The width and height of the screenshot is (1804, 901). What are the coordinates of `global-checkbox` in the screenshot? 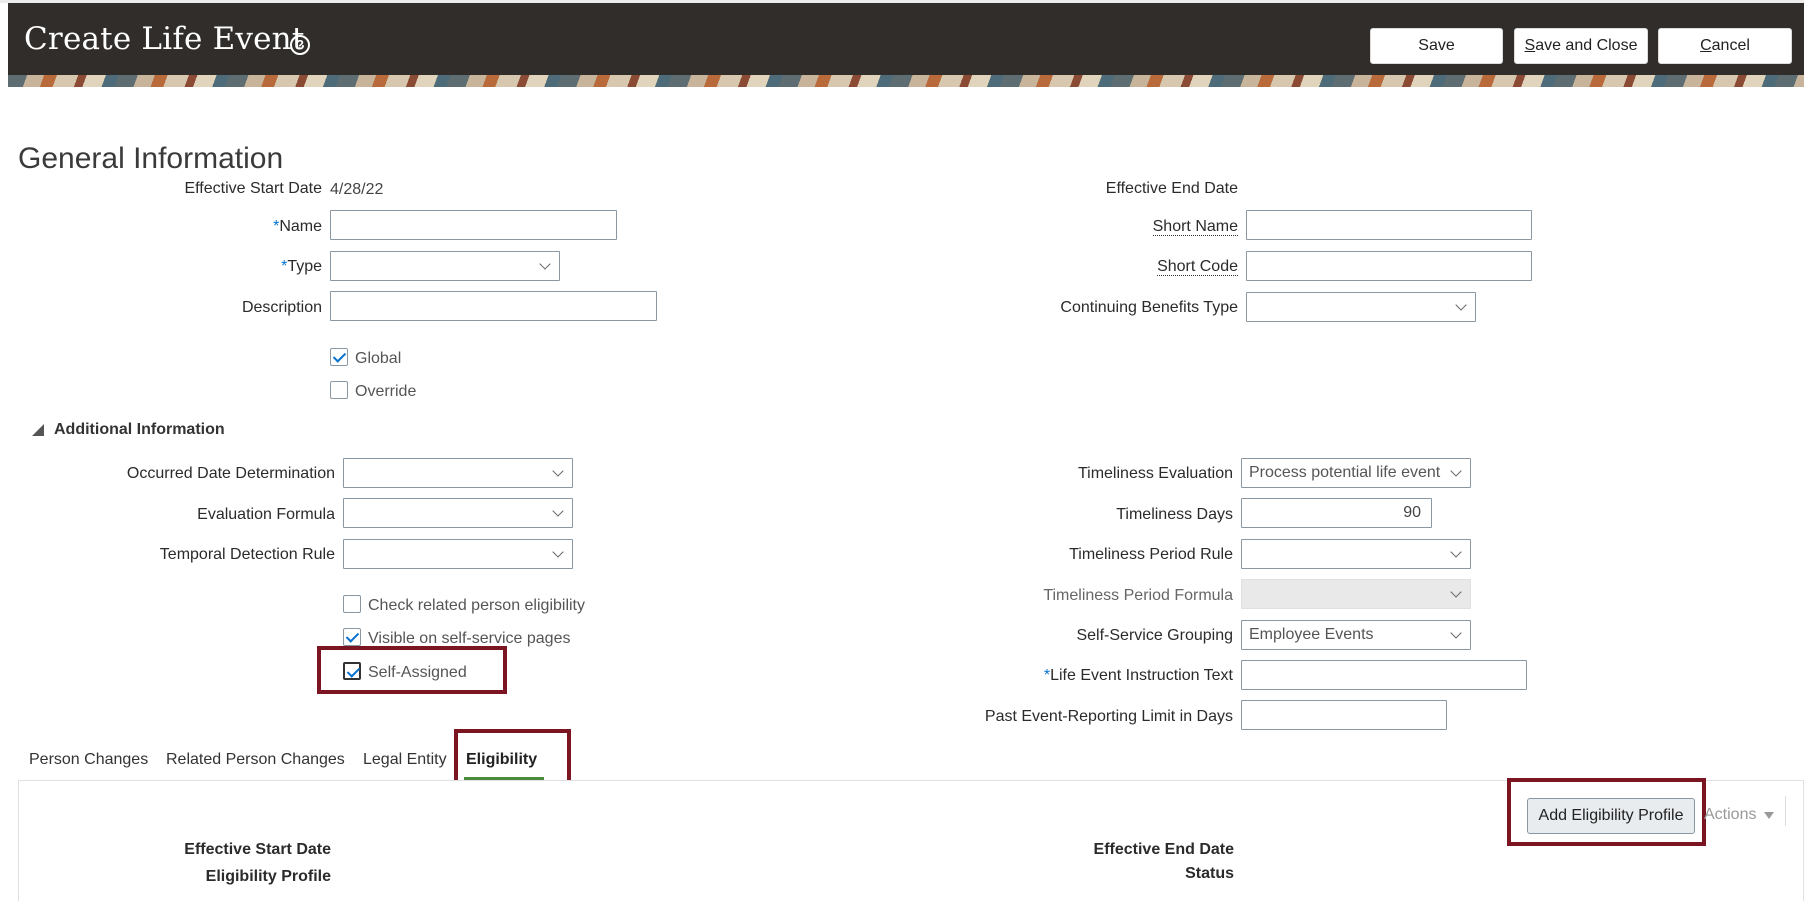 It's located at (339, 357).